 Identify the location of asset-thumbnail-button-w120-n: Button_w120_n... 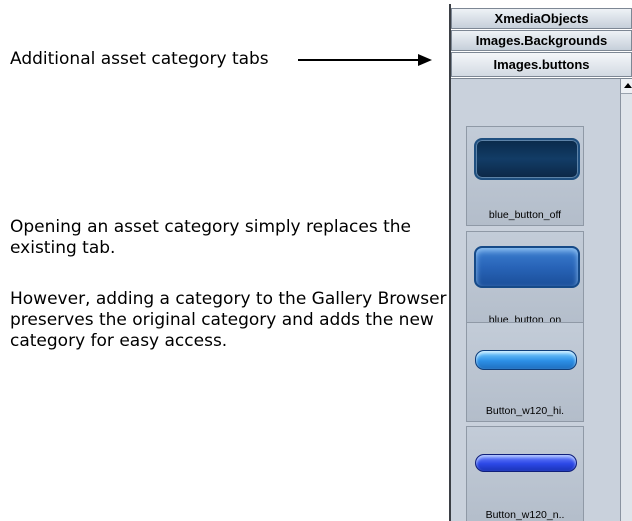
(525, 473).